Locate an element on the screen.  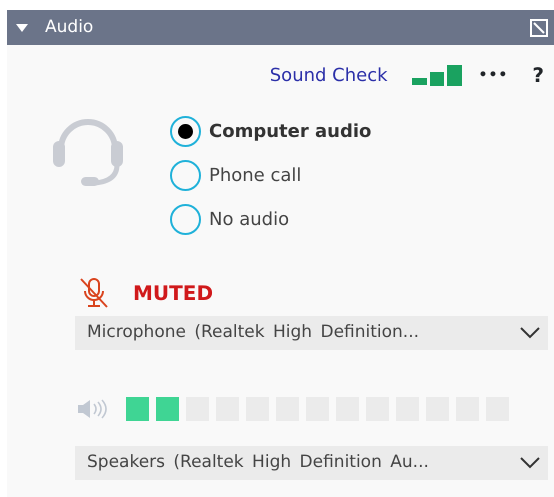
panel-header: Audio is located at coordinates (280, 27).